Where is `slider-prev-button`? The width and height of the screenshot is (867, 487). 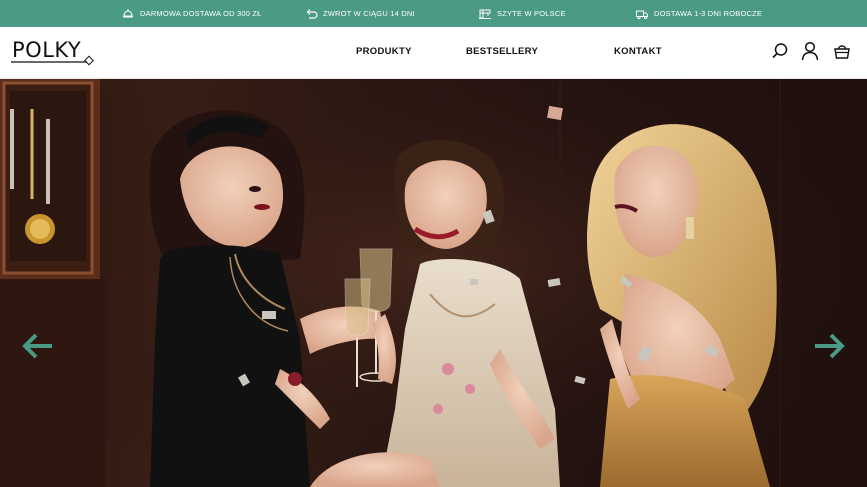
slider-prev-button is located at coordinates (38, 346).